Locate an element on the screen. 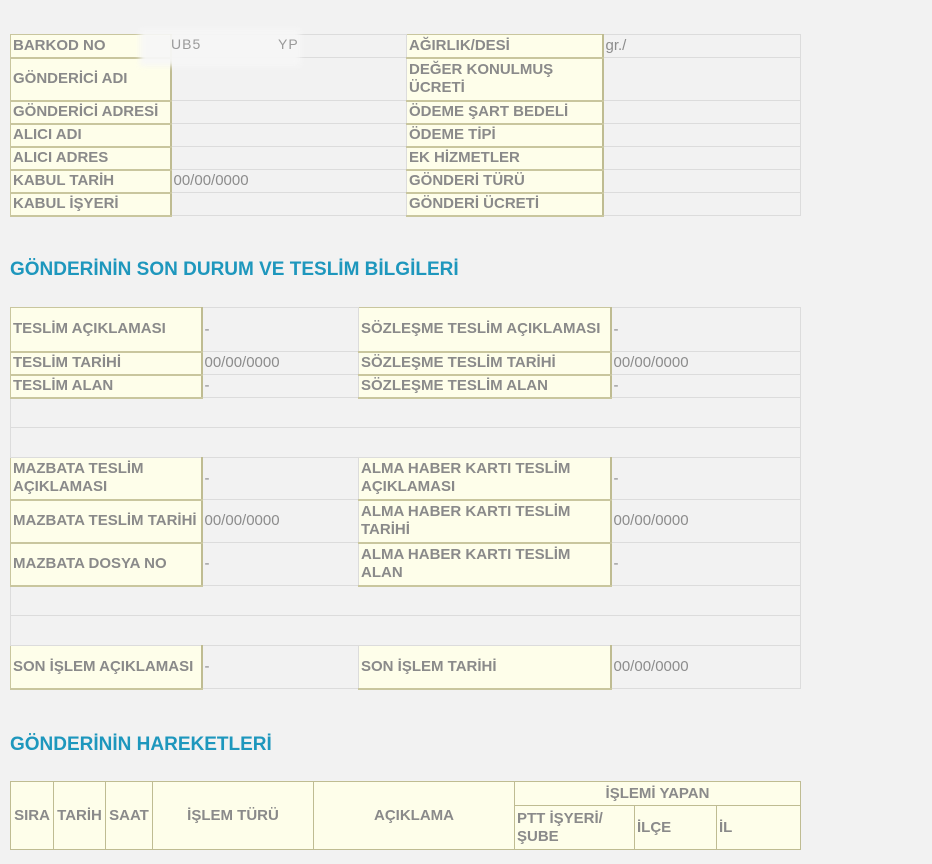  weight-value: gr./ is located at coordinates (701, 46).